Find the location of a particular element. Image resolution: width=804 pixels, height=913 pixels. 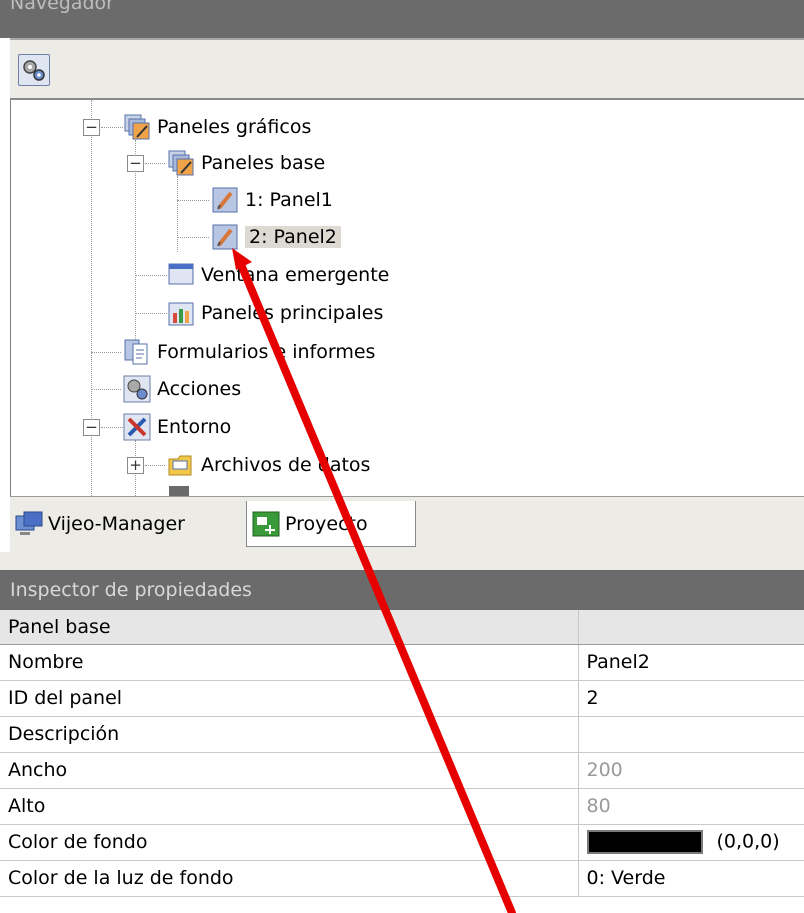

tree-item-paneles-base: Paneles base is located at coordinates (246, 163).